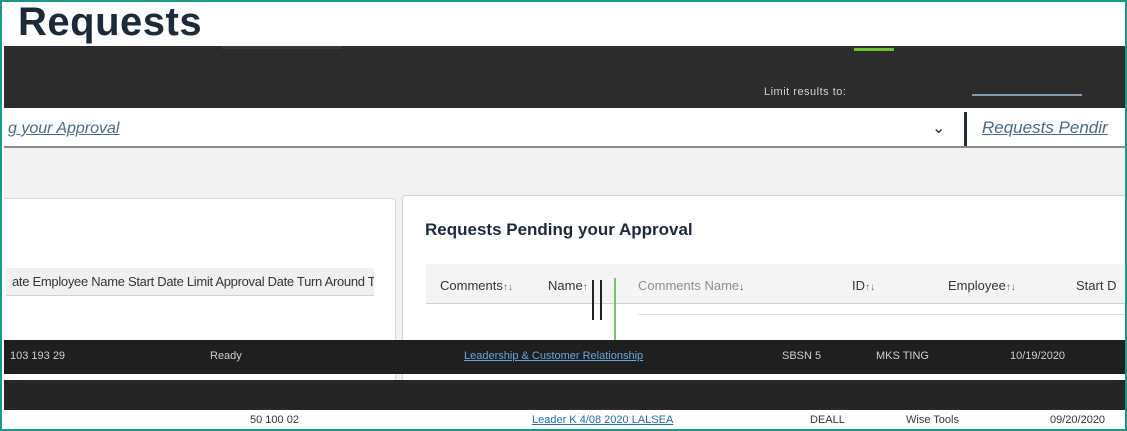 The width and height of the screenshot is (1127, 431). I want to click on column-header-start-date: Start D, so click(1096, 285).